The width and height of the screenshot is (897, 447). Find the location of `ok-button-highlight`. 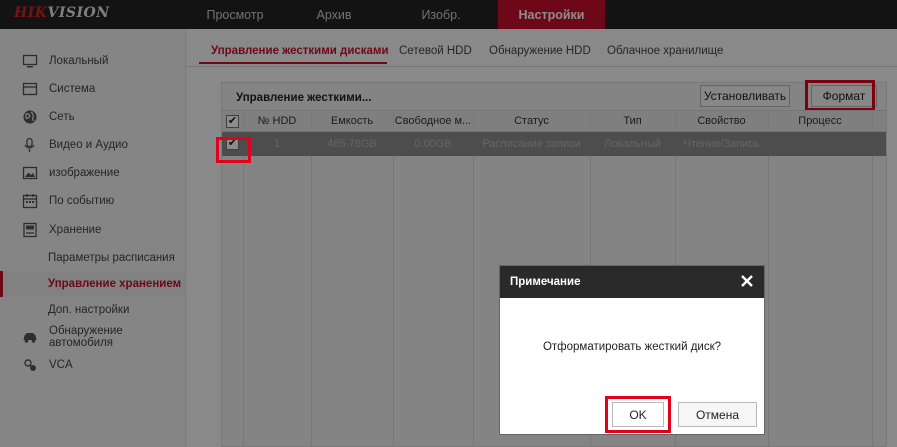

ok-button-highlight is located at coordinates (638, 414).